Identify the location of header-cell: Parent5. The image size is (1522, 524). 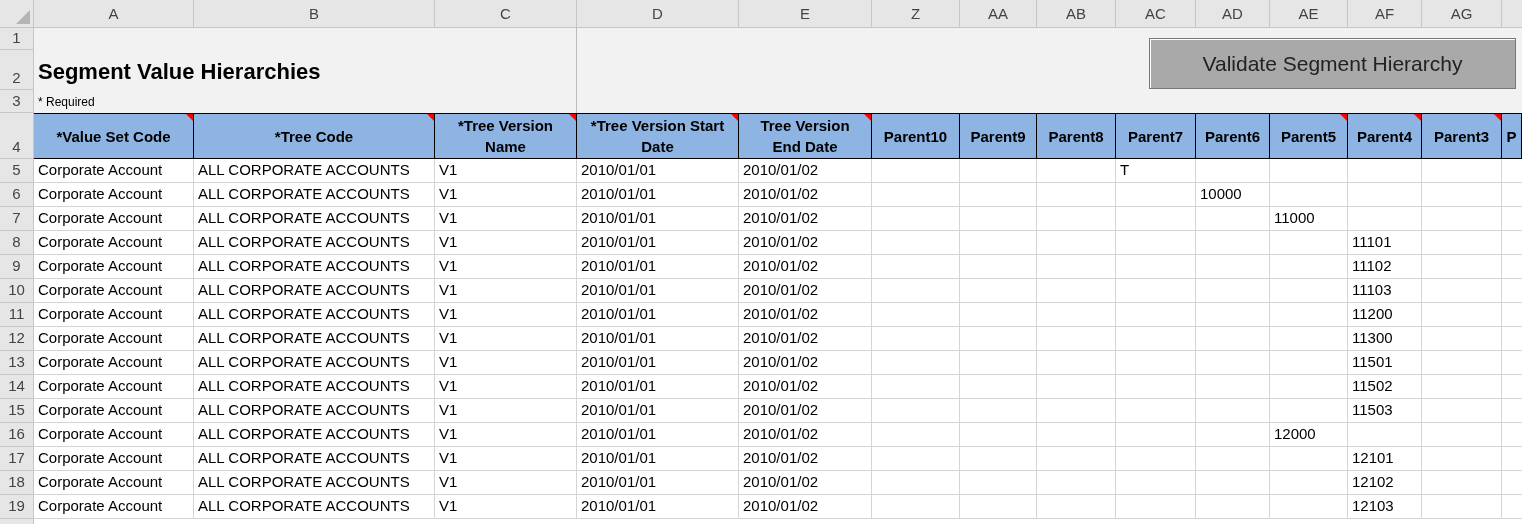
(1309, 136).